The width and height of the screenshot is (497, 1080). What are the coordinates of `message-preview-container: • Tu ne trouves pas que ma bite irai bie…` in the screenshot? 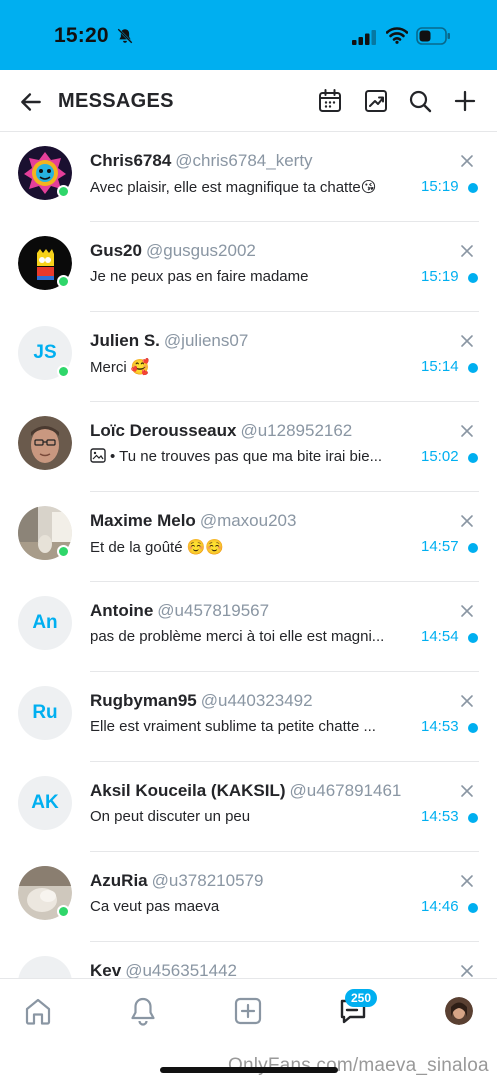 It's located at (246, 456).